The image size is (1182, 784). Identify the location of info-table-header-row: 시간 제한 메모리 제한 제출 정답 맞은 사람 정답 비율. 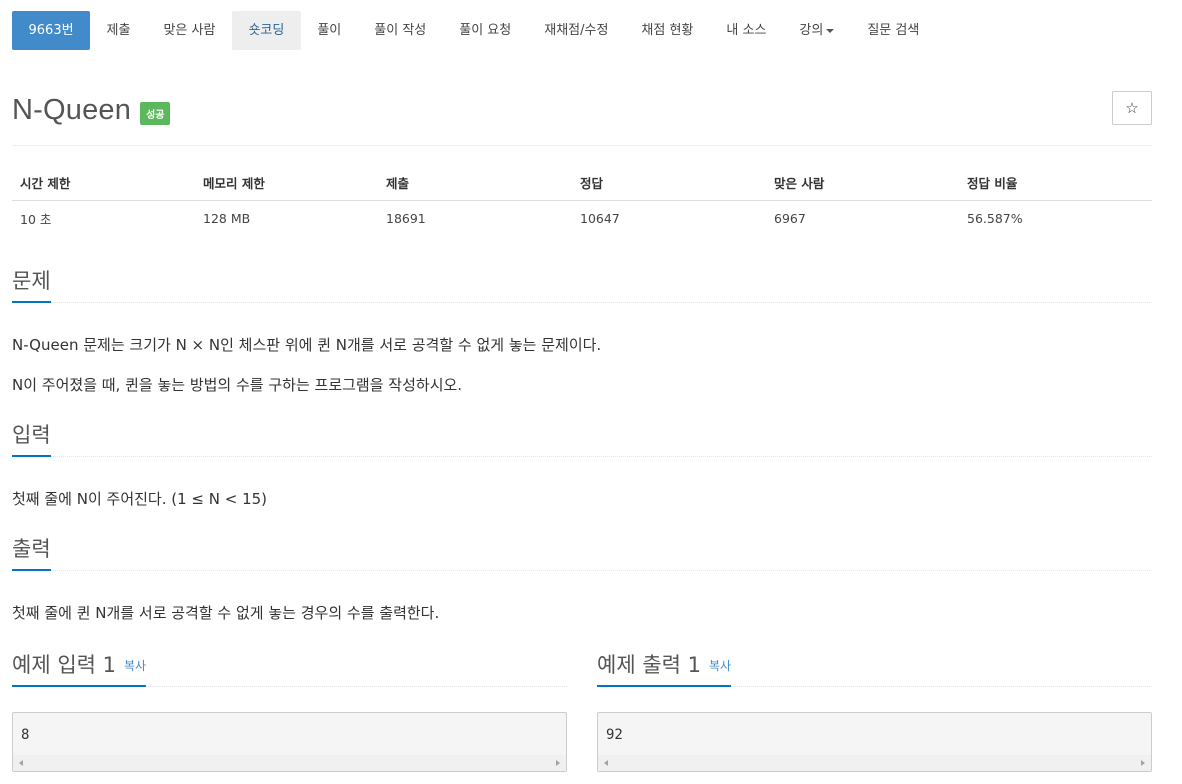
(582, 183).